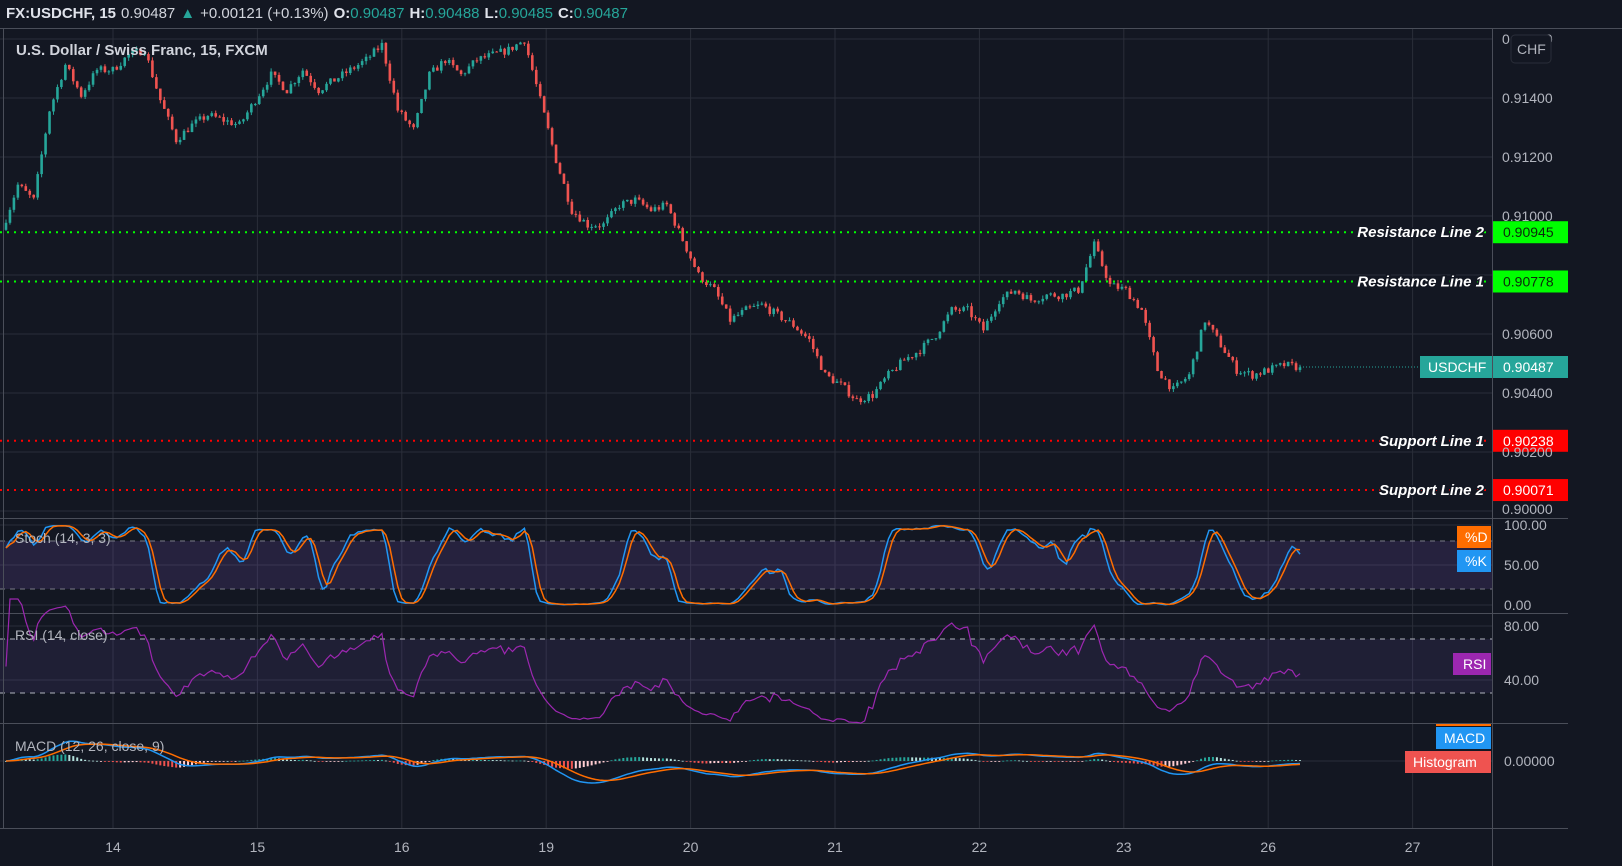  Describe the element at coordinates (1268, 847) in the screenshot. I see `time-tick: 26` at that location.